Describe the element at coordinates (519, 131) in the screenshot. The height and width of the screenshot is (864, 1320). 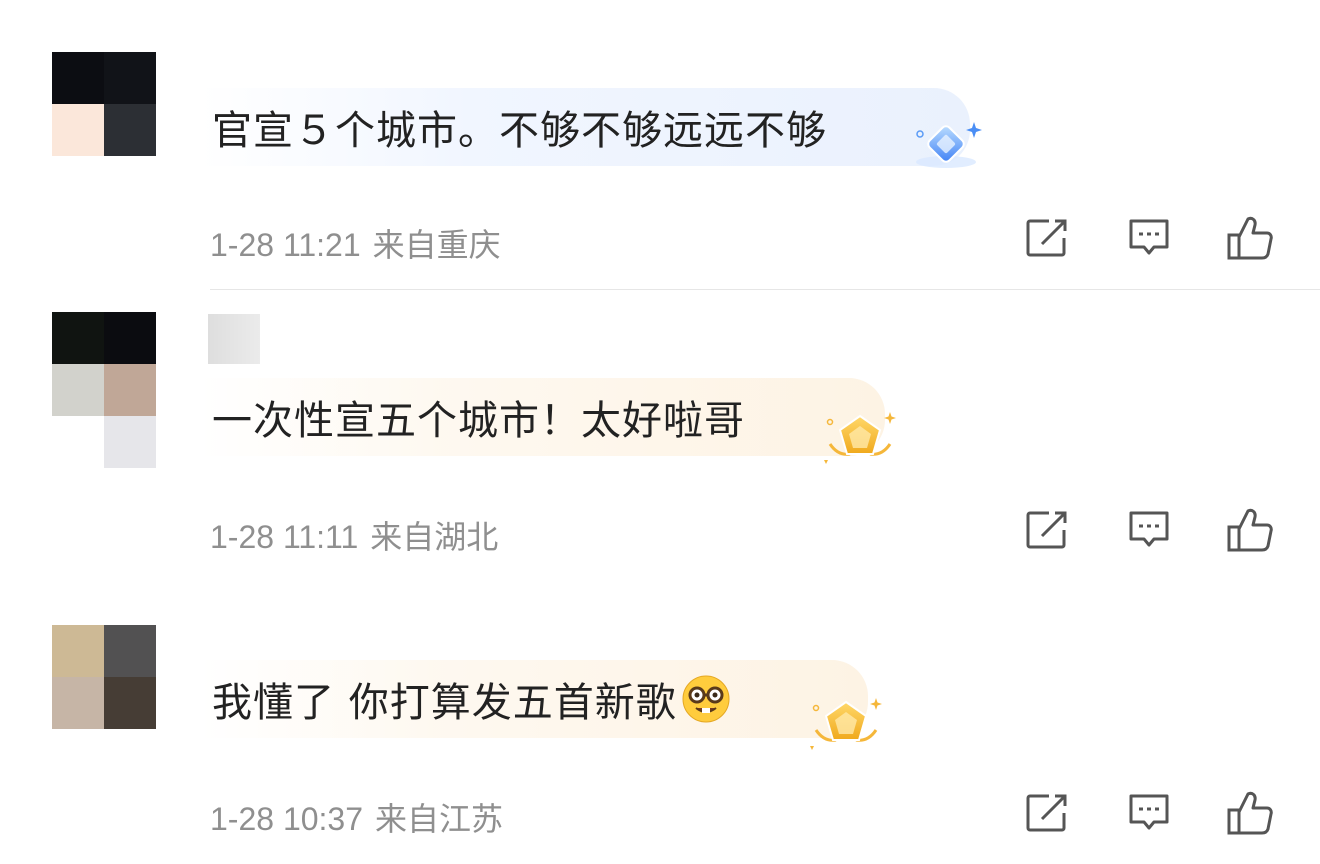
I see `comment-text: 官宣５个城市。不够不够远远不够` at that location.